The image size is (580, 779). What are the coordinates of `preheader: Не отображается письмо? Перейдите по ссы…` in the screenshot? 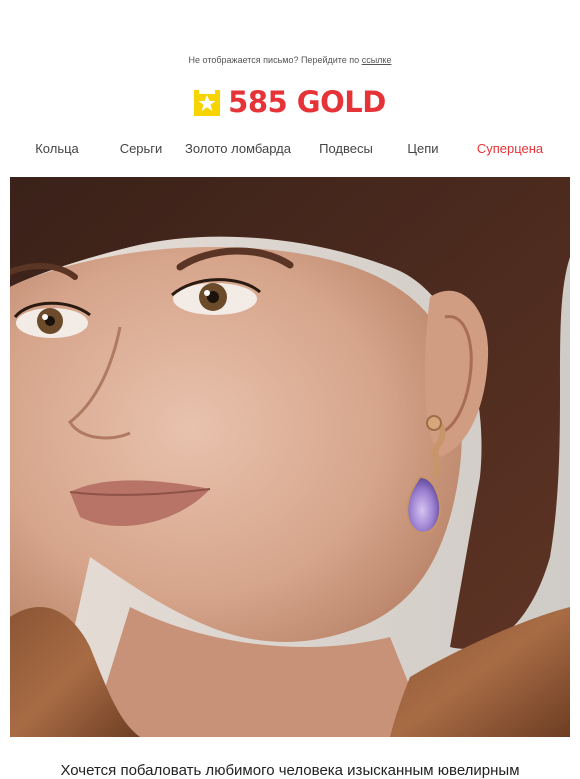 It's located at (290, 60).